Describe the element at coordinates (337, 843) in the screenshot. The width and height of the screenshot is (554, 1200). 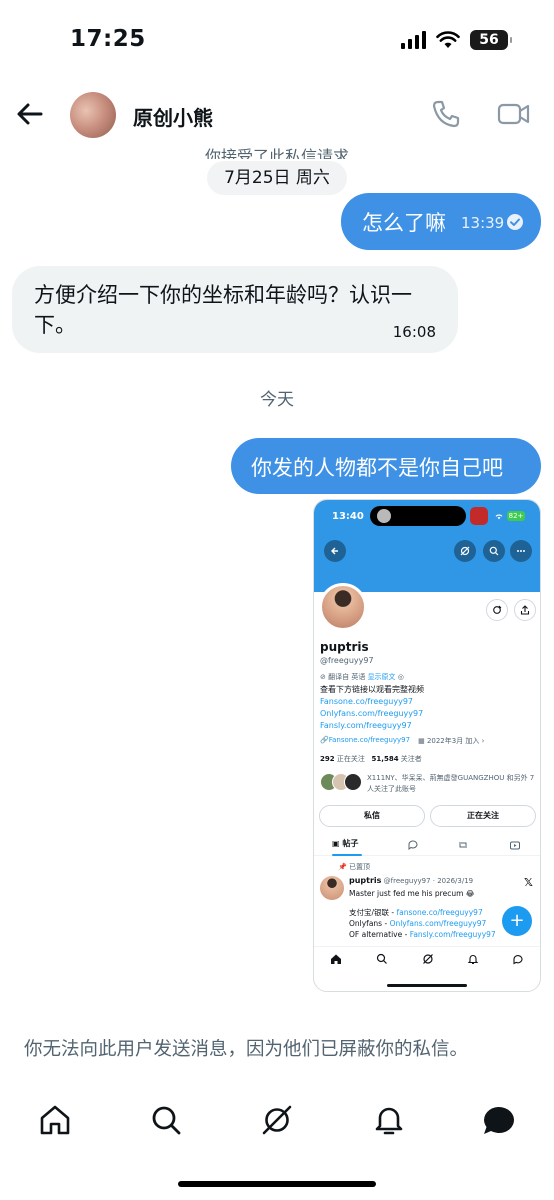
I see `posts-icon: ▣` at that location.